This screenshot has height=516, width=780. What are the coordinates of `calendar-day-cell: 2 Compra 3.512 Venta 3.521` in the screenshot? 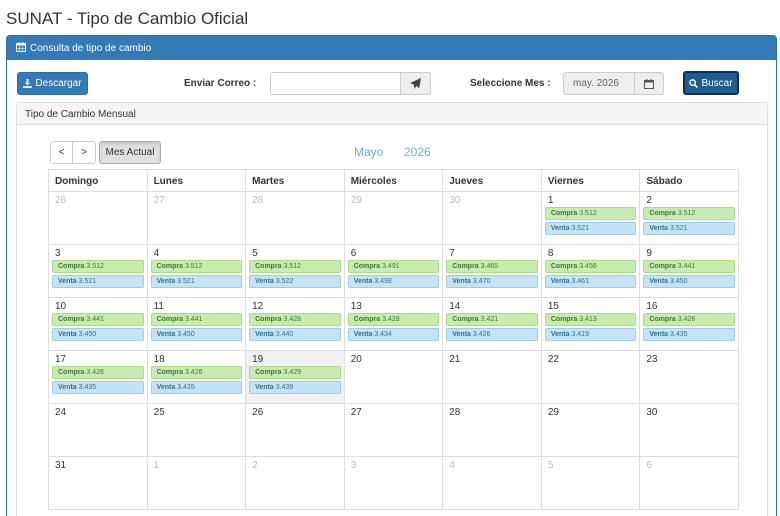 It's located at (689, 218).